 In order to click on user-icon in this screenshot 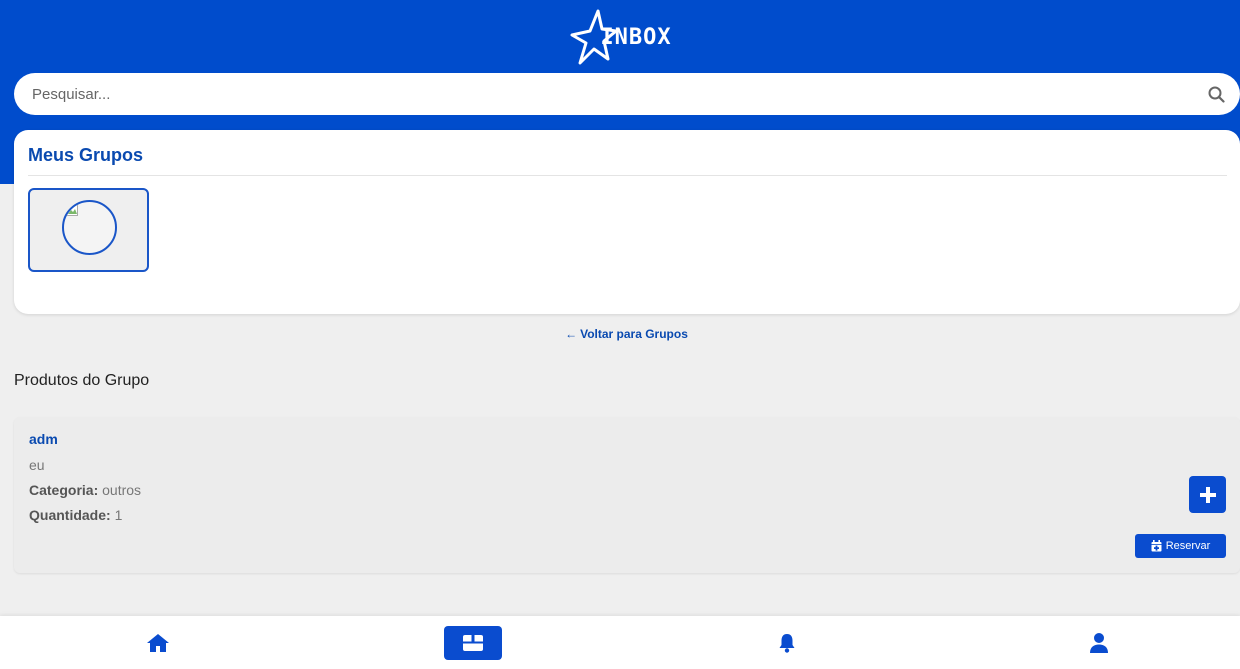, I will do `click(1099, 643)`.